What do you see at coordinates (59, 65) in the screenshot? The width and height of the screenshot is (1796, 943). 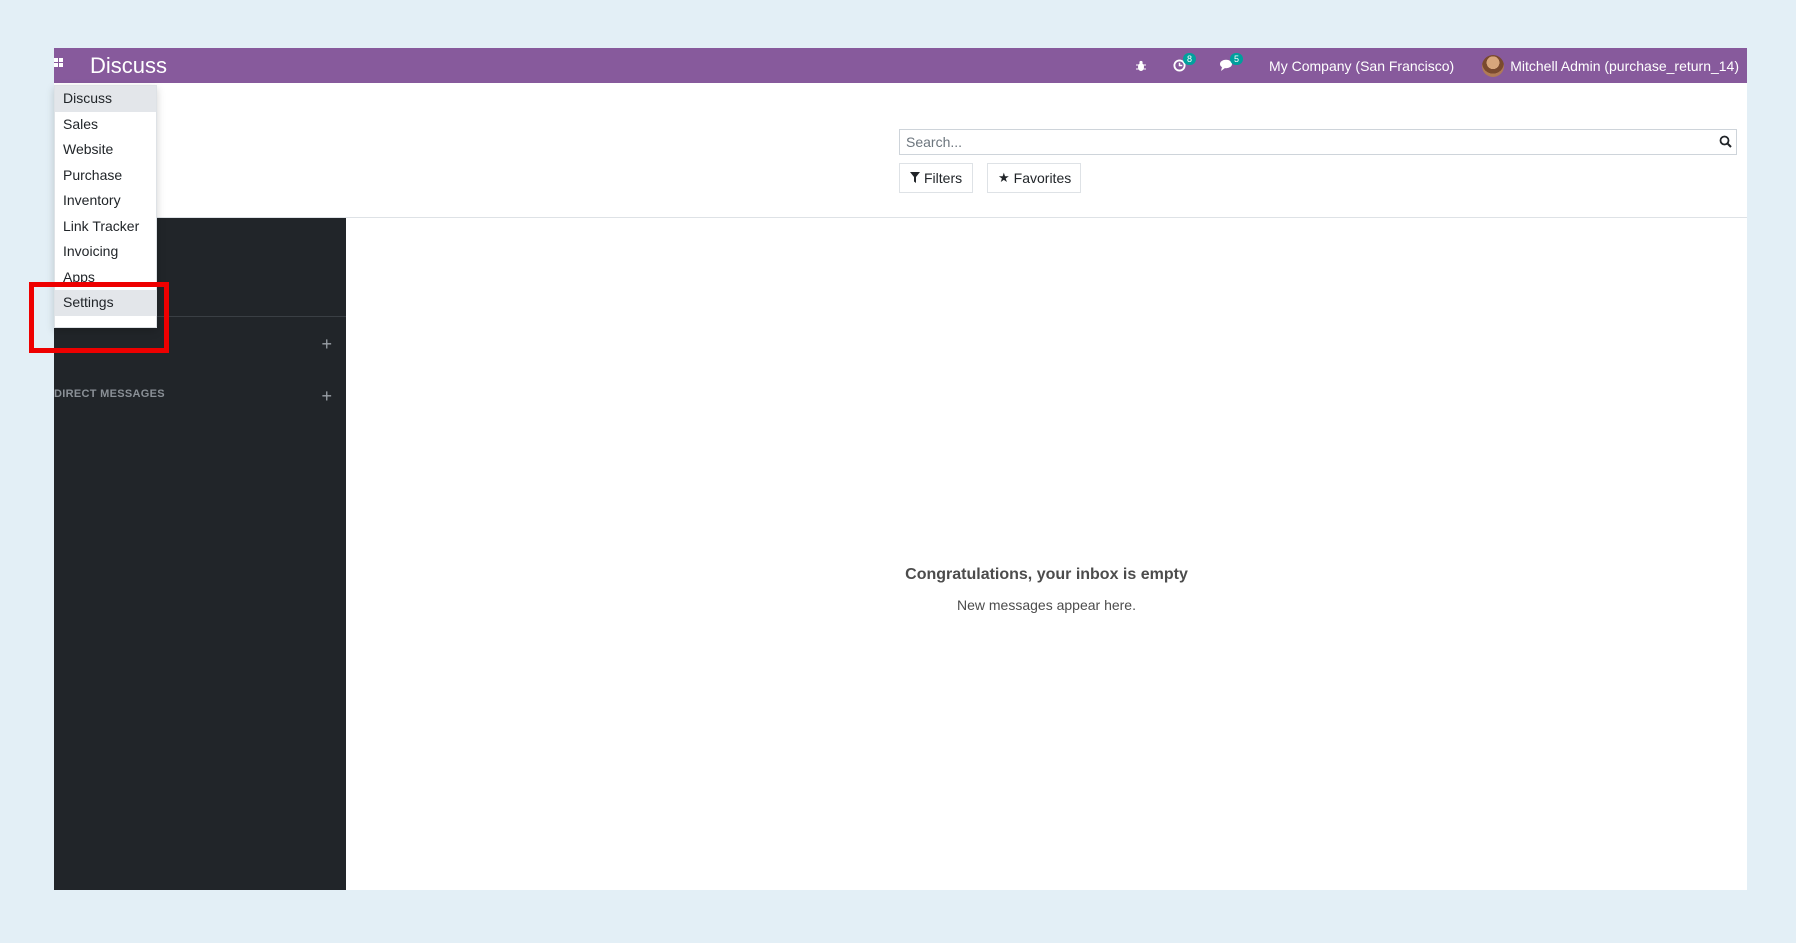 I see `apps-menu-icon` at bounding box center [59, 65].